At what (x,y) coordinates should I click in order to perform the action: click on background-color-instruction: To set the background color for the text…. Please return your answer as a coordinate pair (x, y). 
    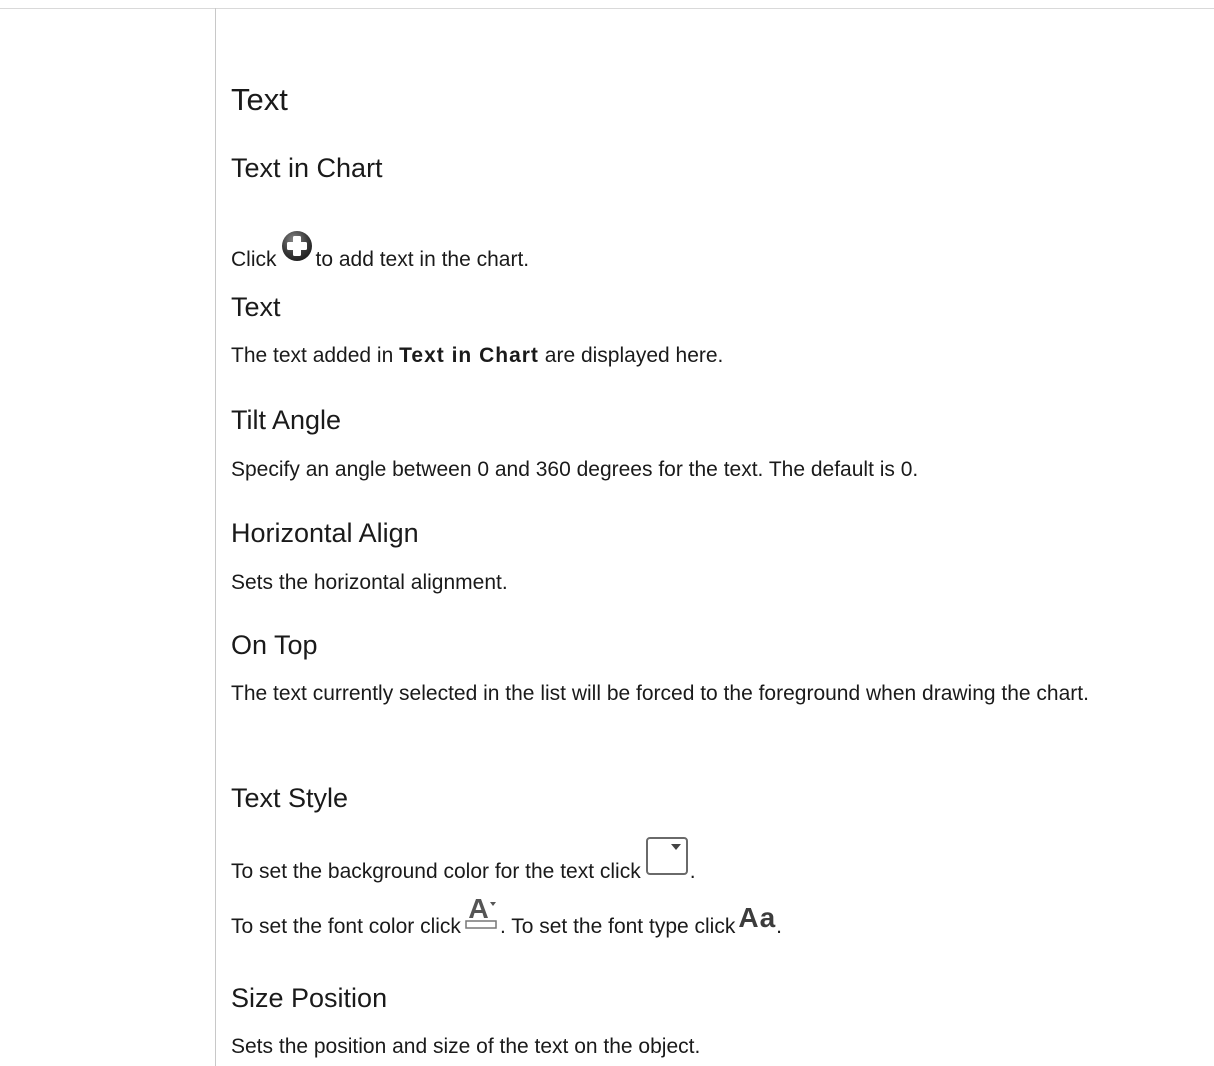
    Looking at the image, I should click on (463, 860).